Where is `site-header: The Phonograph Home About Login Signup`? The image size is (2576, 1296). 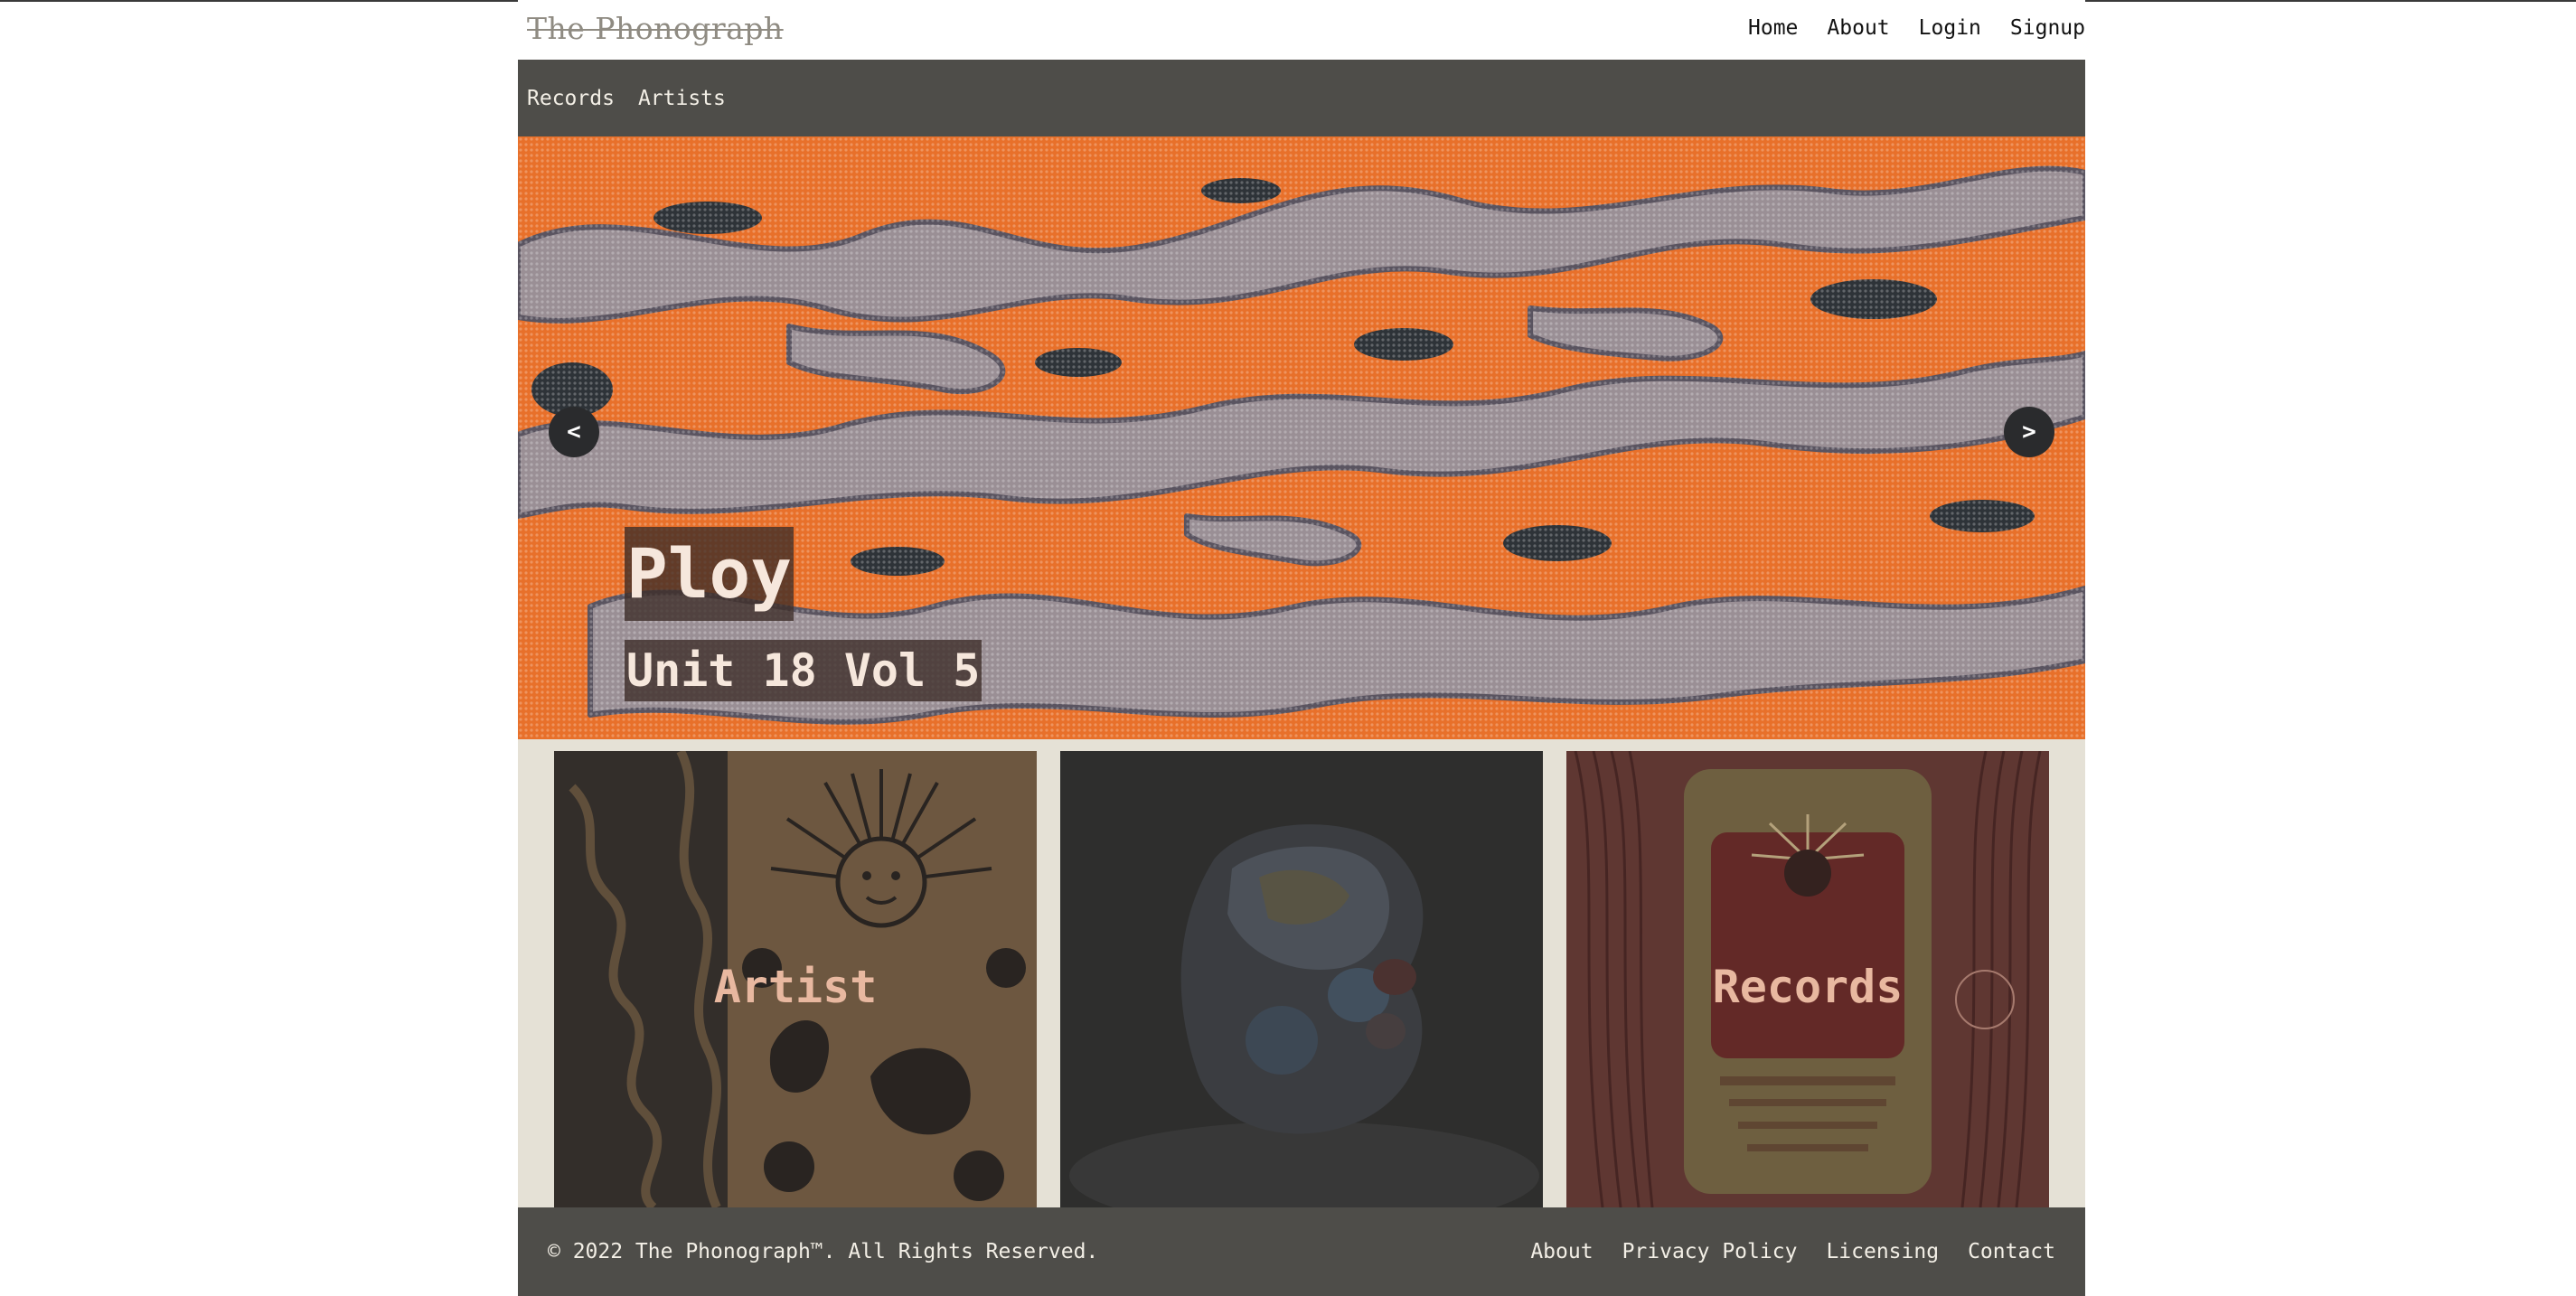
site-header: The Phonograph Home About Login Signup is located at coordinates (1302, 30).